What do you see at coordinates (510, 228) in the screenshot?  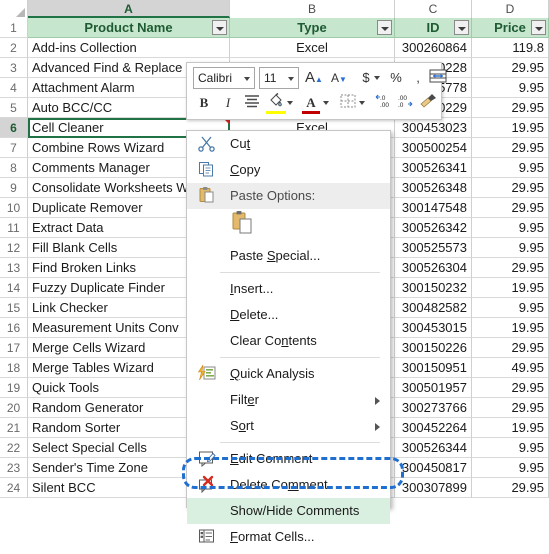 I see `cell-price-11: 9.95` at bounding box center [510, 228].